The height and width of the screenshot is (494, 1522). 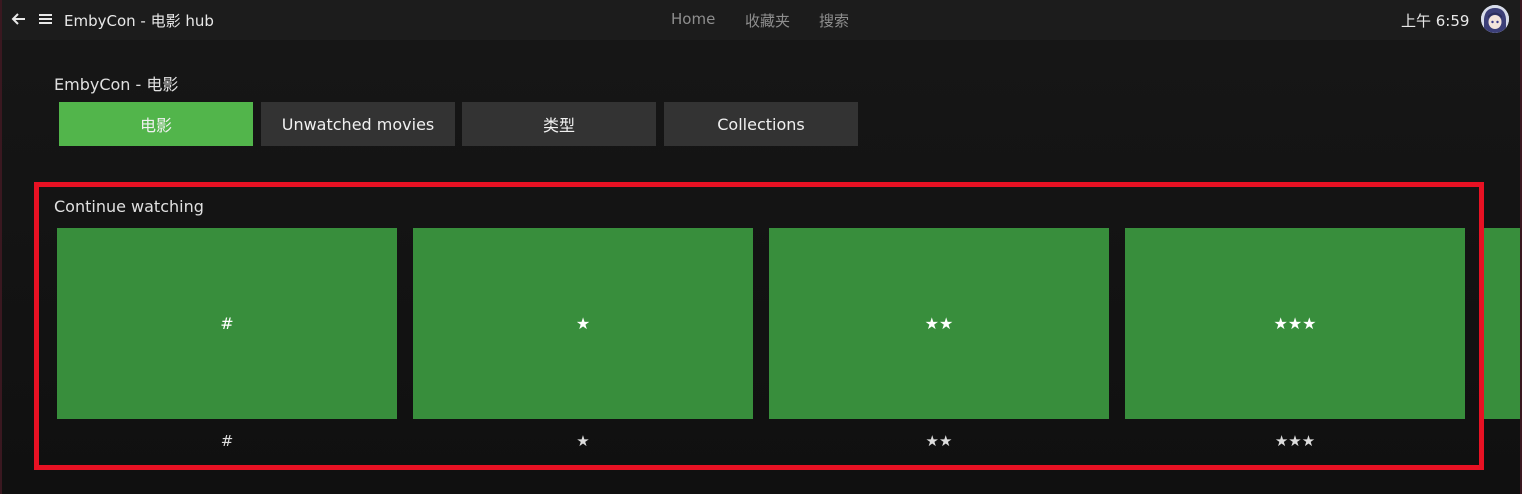 I want to click on card-label: #, so click(x=227, y=441).